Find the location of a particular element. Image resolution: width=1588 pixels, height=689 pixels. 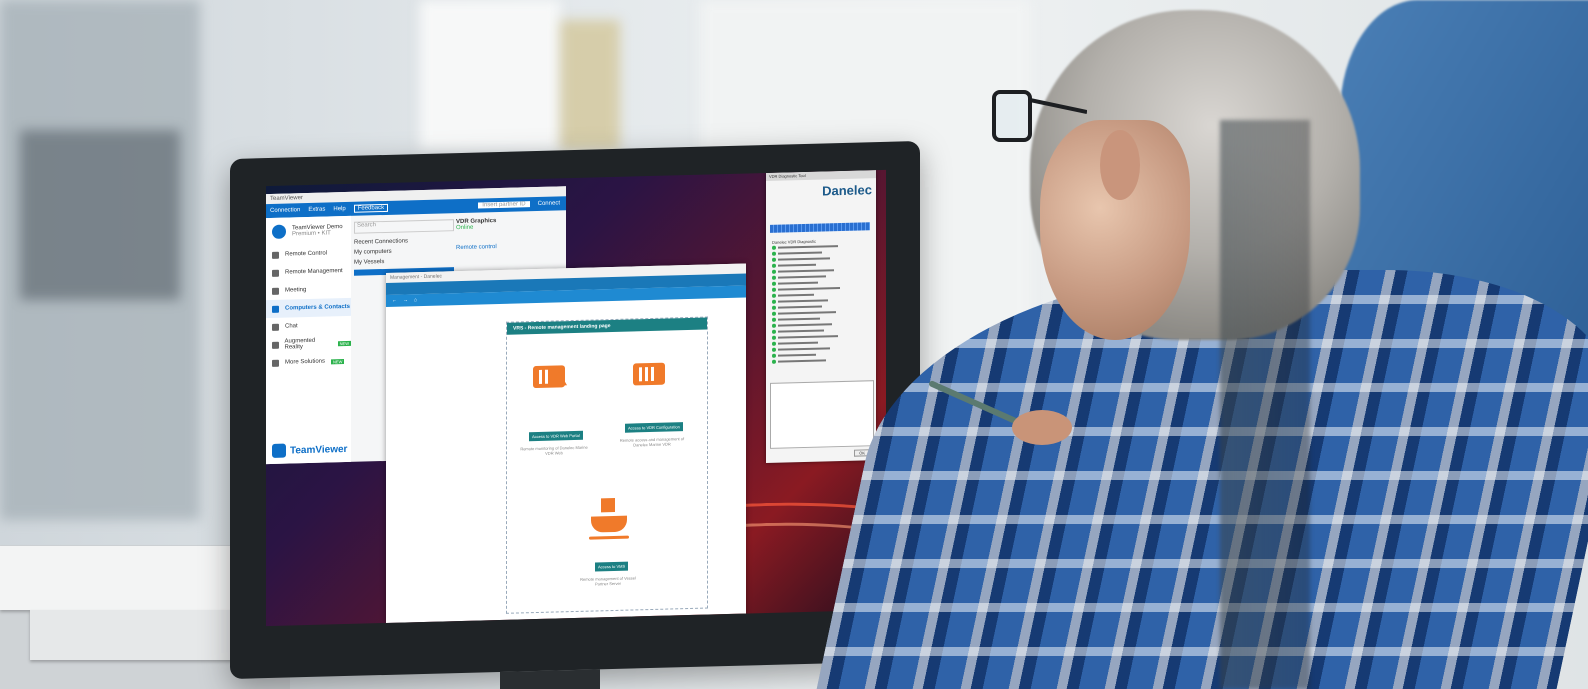

sidebar-item-label: Remote Control is located at coordinates (306, 254).